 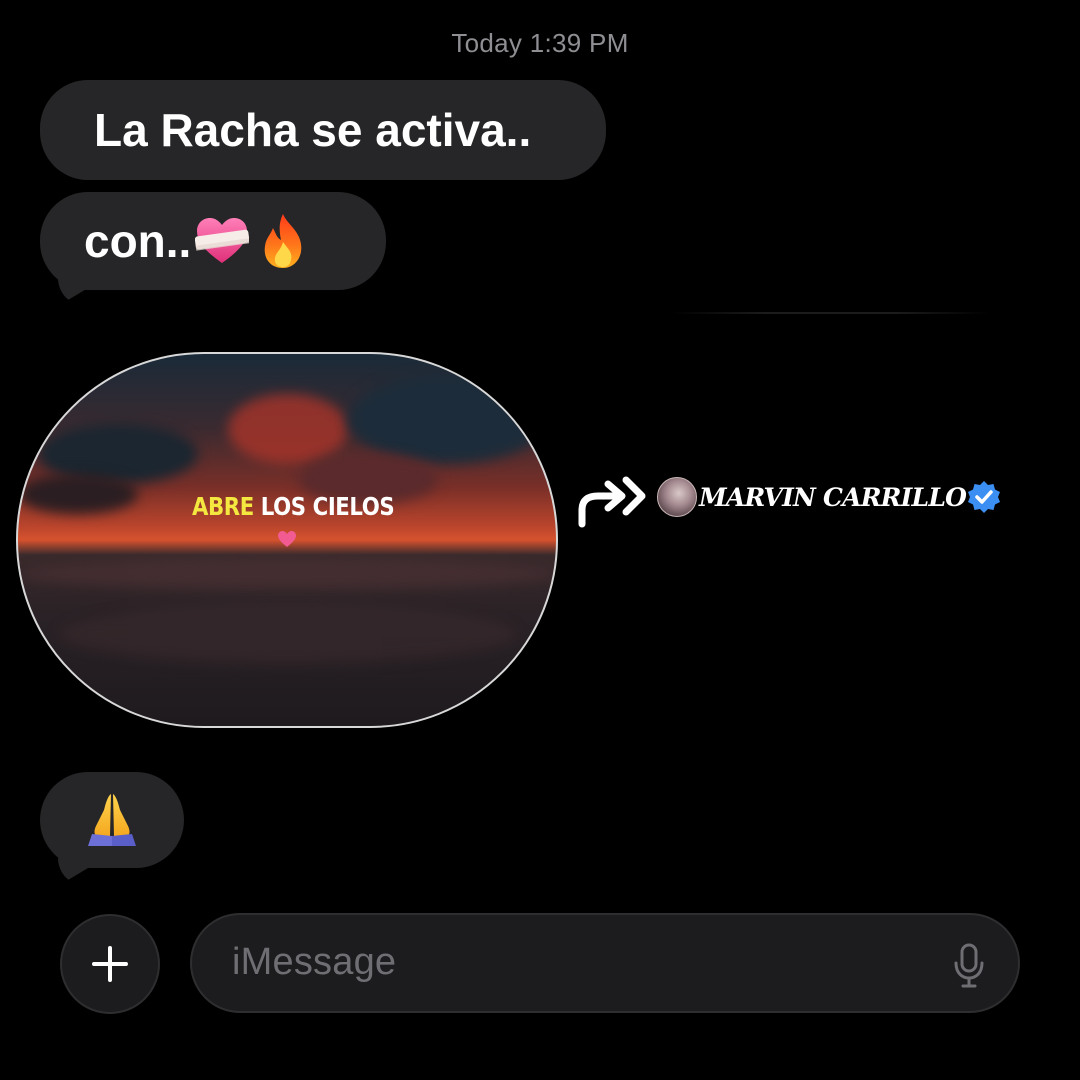 I want to click on verified-badge-icon, so click(x=984, y=497).